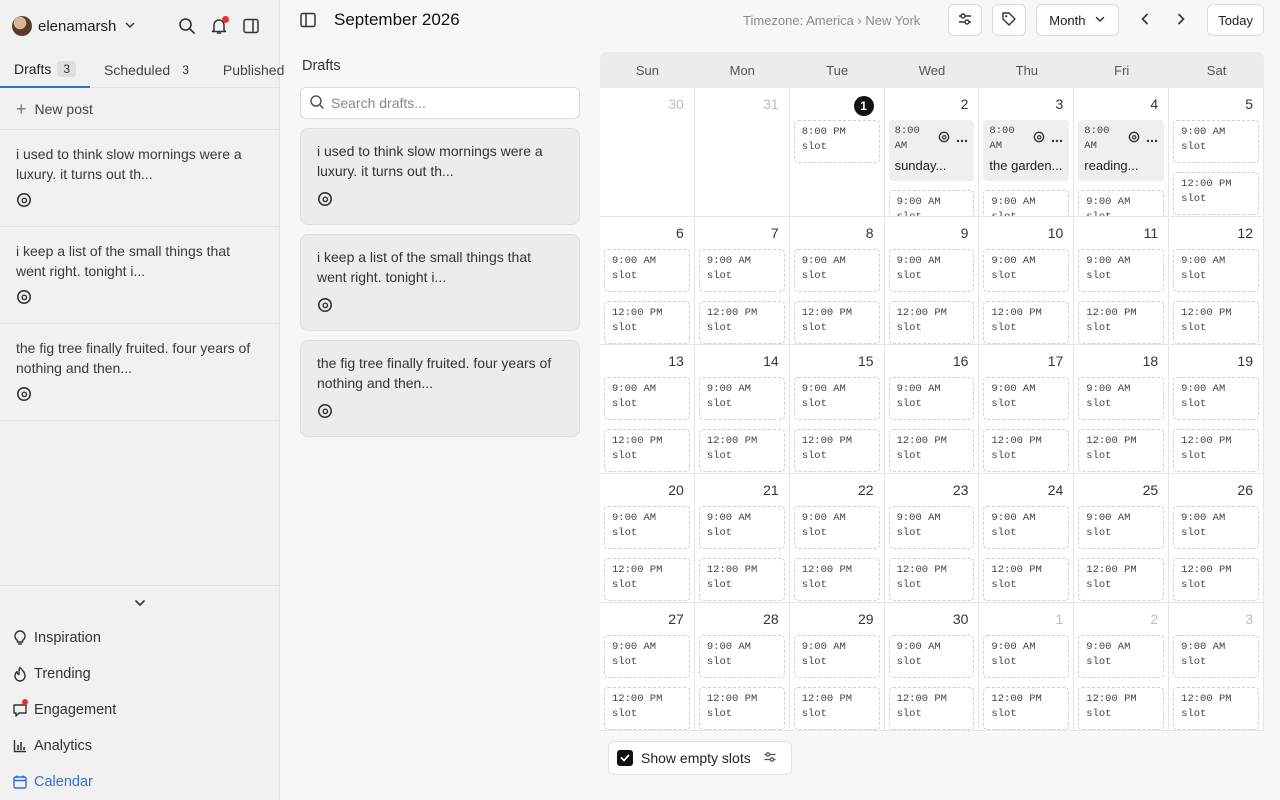  Describe the element at coordinates (1216, 152) in the screenshot. I see `day-cell: 5 9:00 AM slot 12:00 PM slot` at that location.